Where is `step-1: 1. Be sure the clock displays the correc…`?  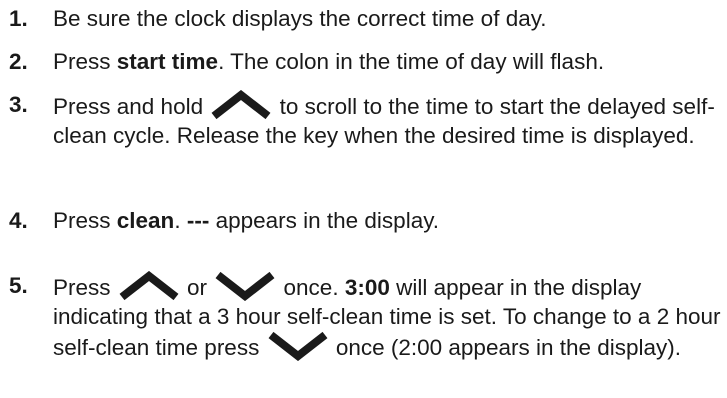
step-1: 1. Be sure the clock displays the correc… is located at coordinates (365, 18).